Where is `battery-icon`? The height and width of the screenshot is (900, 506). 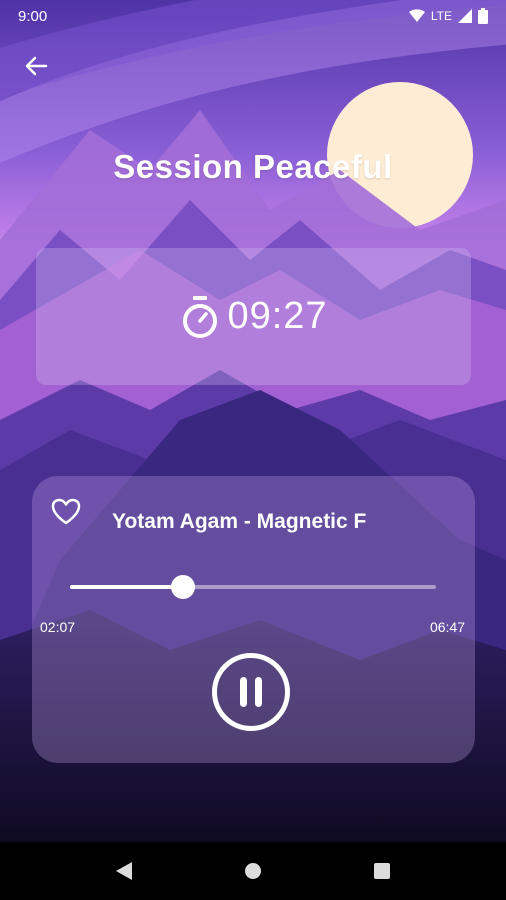 battery-icon is located at coordinates (483, 16).